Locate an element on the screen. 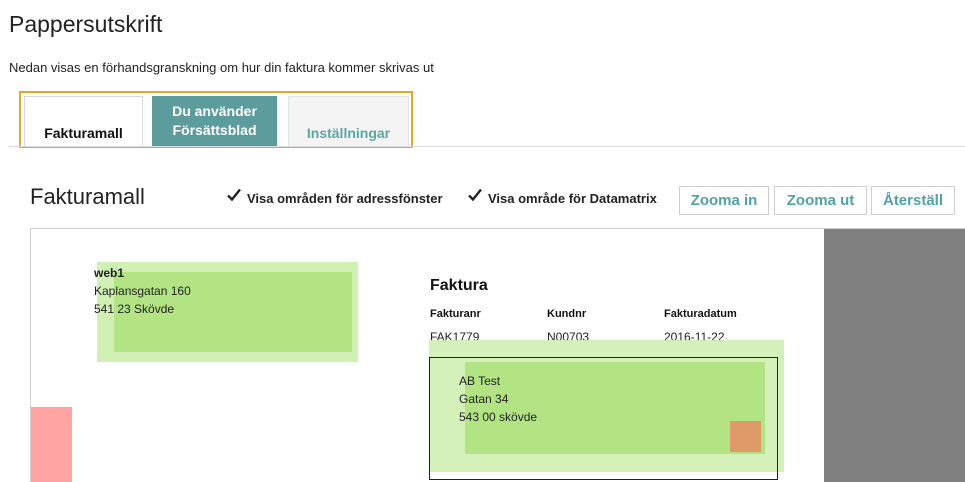 The height and width of the screenshot is (482, 965). tab-forsattsblad: Du använder Försättsblad is located at coordinates (214, 121).